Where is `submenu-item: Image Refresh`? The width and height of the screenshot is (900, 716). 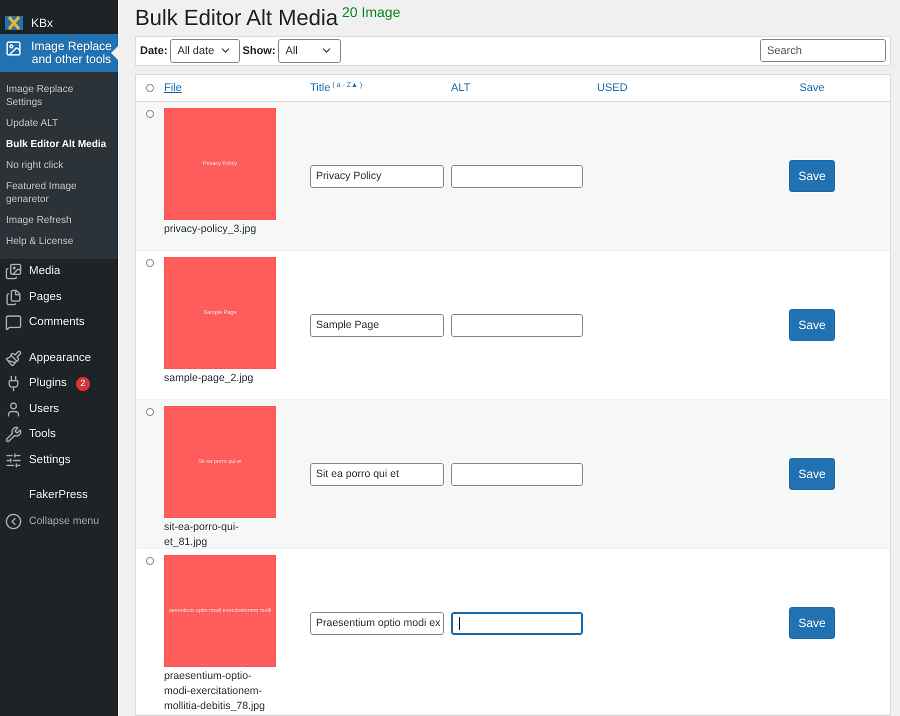
submenu-item: Image Refresh is located at coordinates (59, 220).